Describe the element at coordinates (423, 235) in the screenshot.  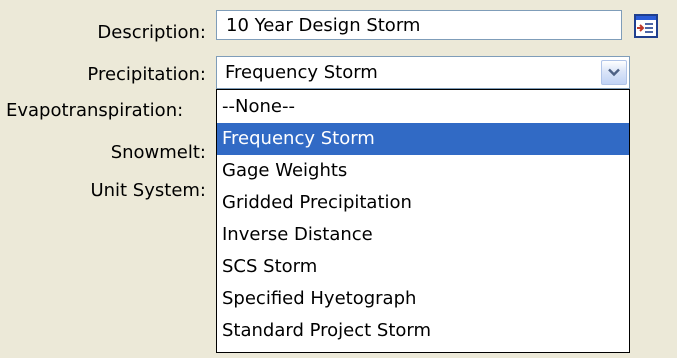
I see `dropdown-option-inverse-distance: Inverse Distance` at that location.